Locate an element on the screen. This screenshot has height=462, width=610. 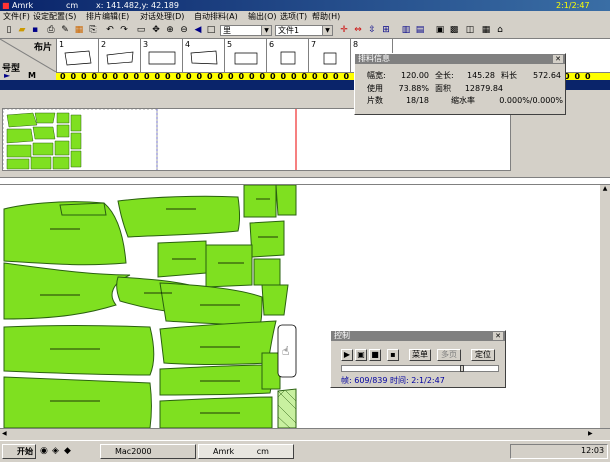
square-icon: □ is located at coordinates (211, 30).